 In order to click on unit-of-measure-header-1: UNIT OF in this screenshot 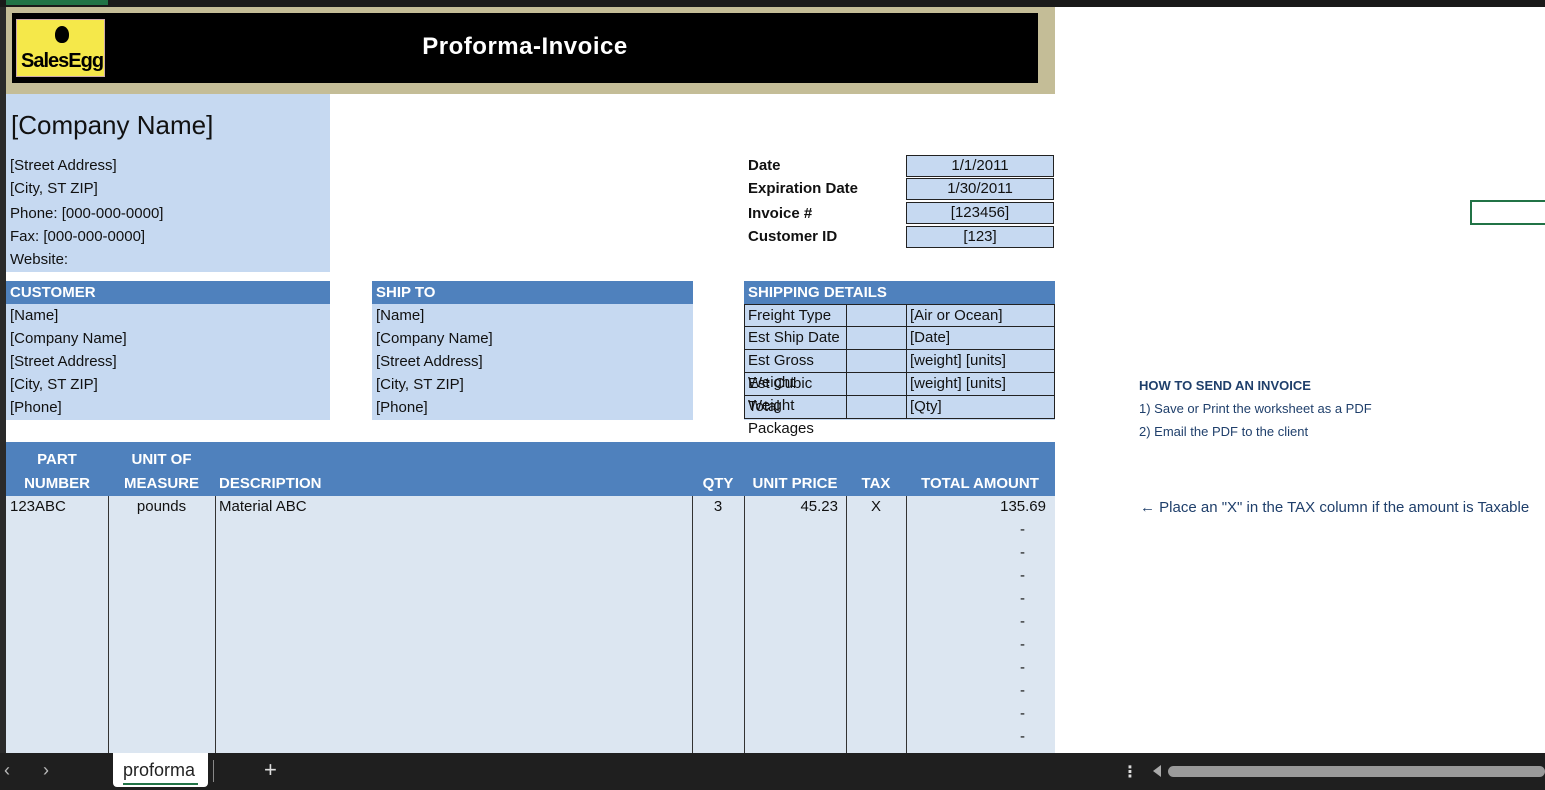, I will do `click(161, 459)`.